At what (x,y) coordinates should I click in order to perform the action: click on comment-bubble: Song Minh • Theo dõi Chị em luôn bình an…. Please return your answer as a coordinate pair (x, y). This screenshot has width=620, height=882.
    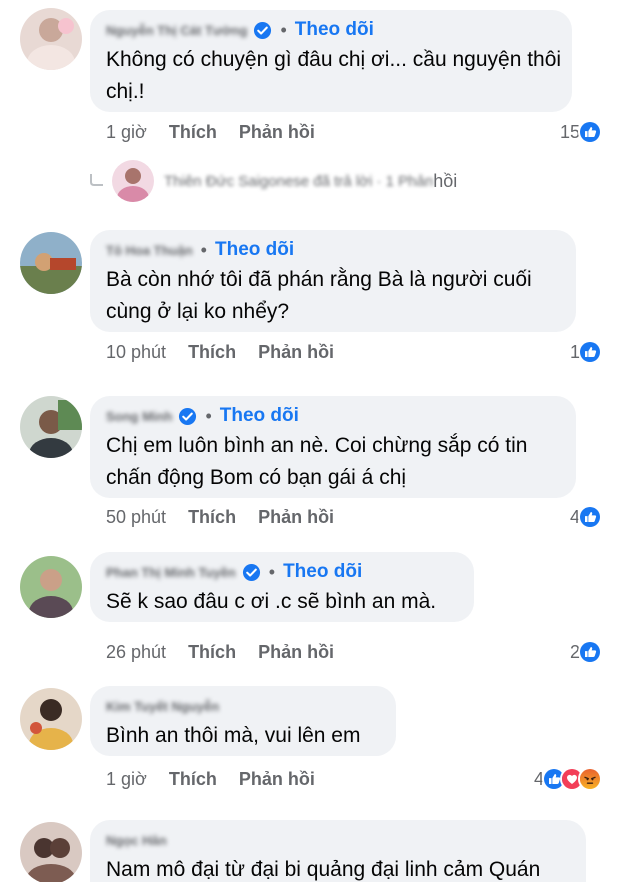
    Looking at the image, I should click on (333, 447).